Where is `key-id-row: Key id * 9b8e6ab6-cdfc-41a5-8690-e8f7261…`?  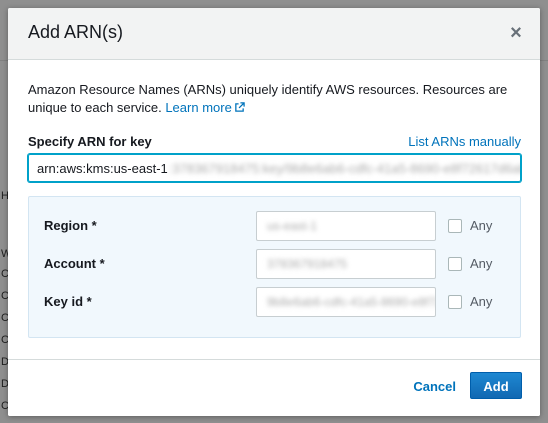 key-id-row: Key id * 9b8e6ab6-cdfc-41a5-8690-e8f7261… is located at coordinates (274, 302).